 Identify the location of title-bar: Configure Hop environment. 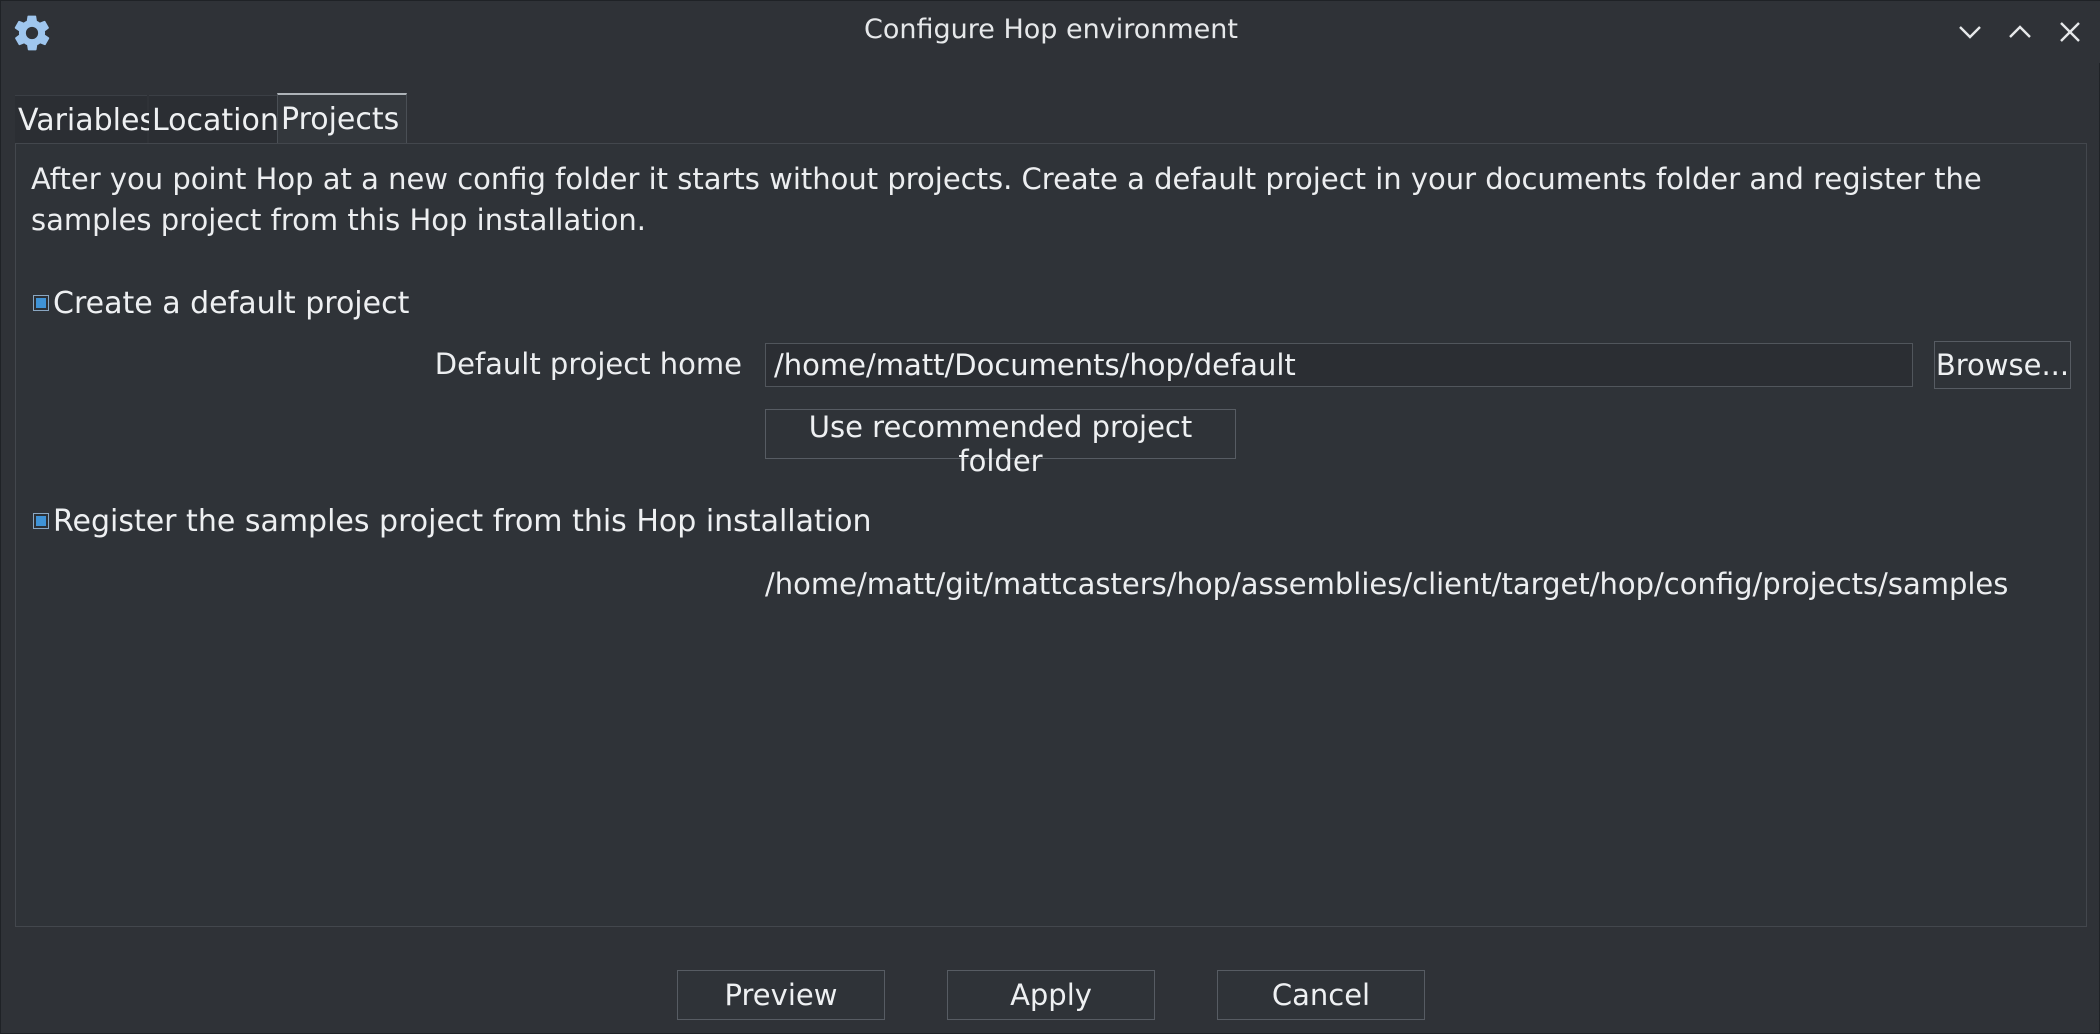
(1050, 32).